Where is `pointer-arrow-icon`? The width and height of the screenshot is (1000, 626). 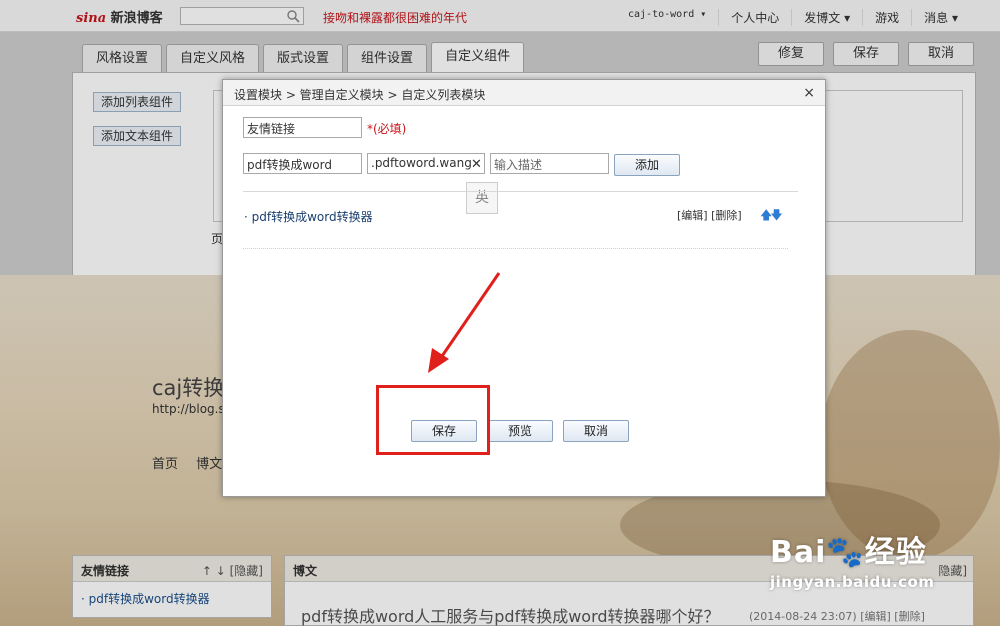 pointer-arrow-icon is located at coordinates (464, 322).